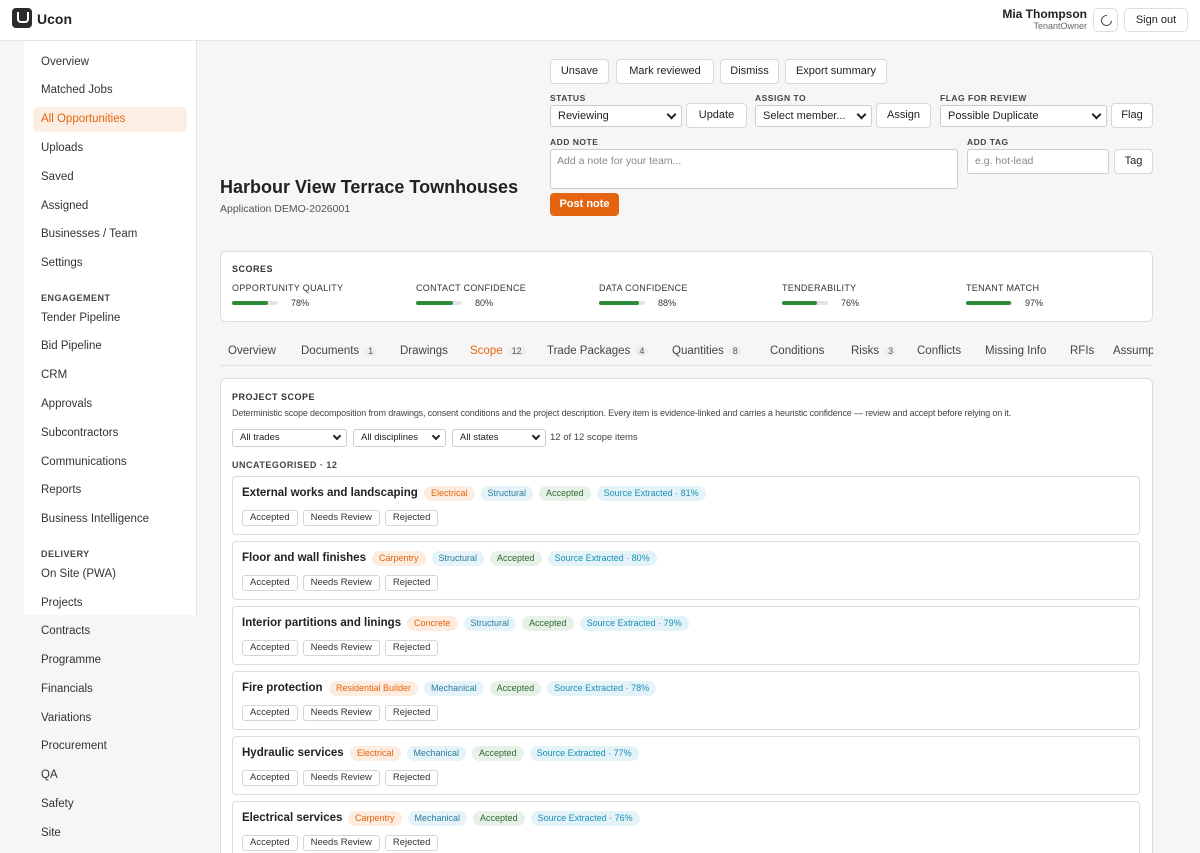  I want to click on sidebar-item-settings: Settings, so click(110, 263).